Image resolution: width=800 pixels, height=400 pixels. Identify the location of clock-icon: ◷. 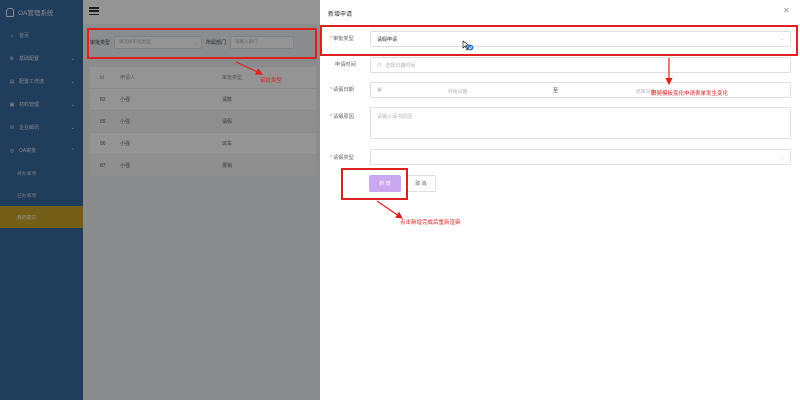
(379, 65).